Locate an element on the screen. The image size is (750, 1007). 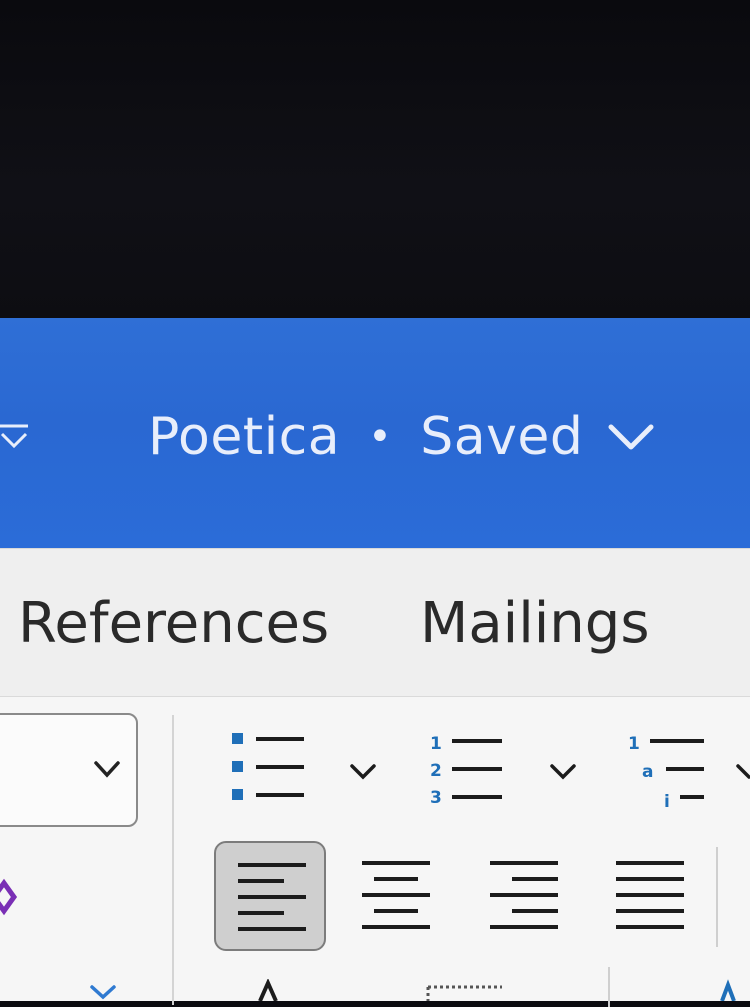
font-size-dropdown is located at coordinates (69, 770).